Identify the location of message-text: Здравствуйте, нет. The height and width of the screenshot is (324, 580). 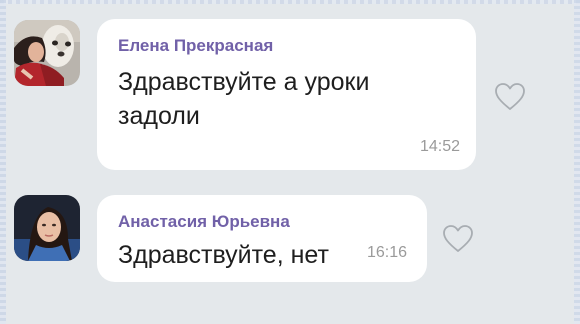
(223, 255).